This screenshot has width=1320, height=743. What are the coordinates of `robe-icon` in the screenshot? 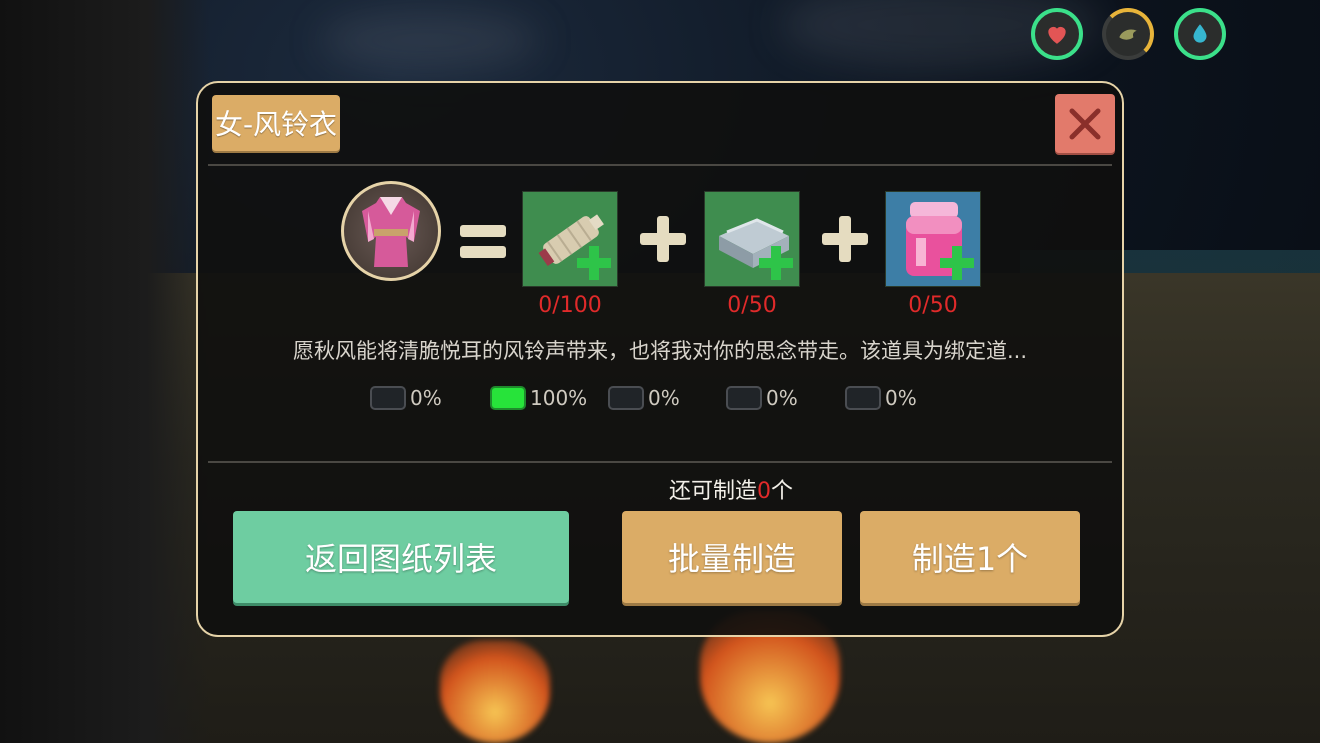 It's located at (391, 232).